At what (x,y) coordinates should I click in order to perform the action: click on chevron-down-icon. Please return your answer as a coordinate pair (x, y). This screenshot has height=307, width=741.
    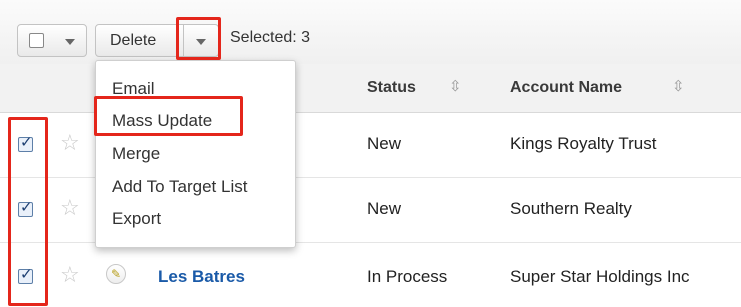
    Looking at the image, I should click on (70, 42).